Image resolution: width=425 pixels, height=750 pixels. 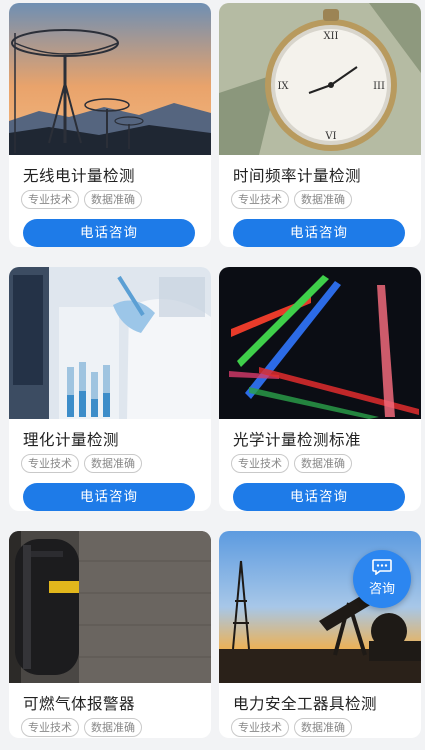 What do you see at coordinates (320, 79) in the screenshot?
I see `card-image-pocket-watch: XII III VI IX` at bounding box center [320, 79].